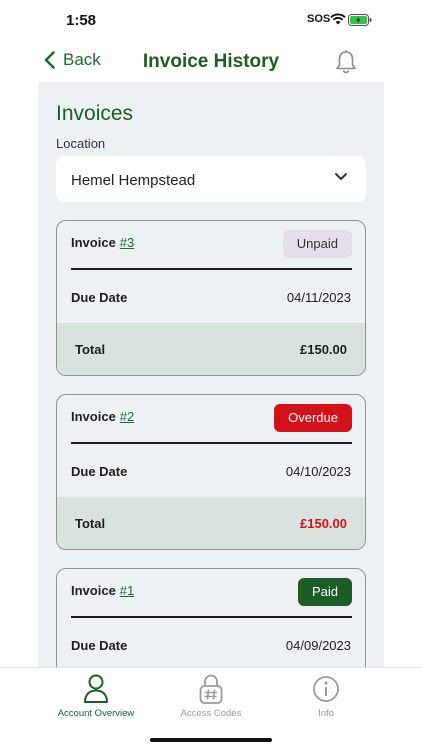  Describe the element at coordinates (346, 62) in the screenshot. I see `bell-icon` at that location.